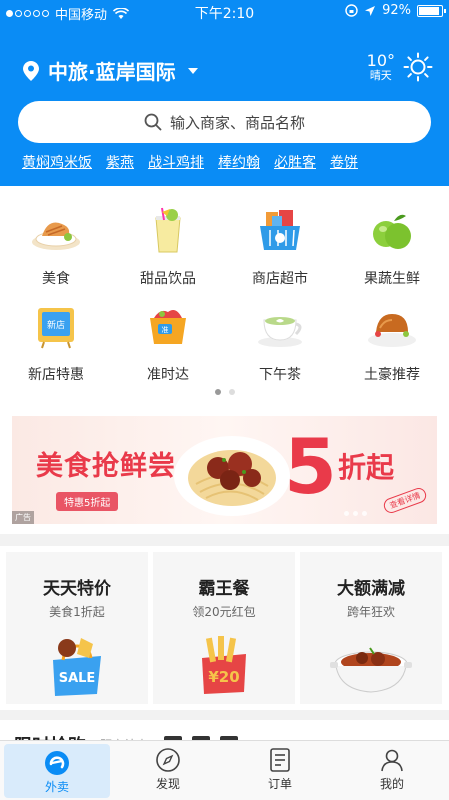 This screenshot has width=449, height=800. Describe the element at coordinates (77, 589) in the screenshot. I see `promo-title: 天天特价` at that location.